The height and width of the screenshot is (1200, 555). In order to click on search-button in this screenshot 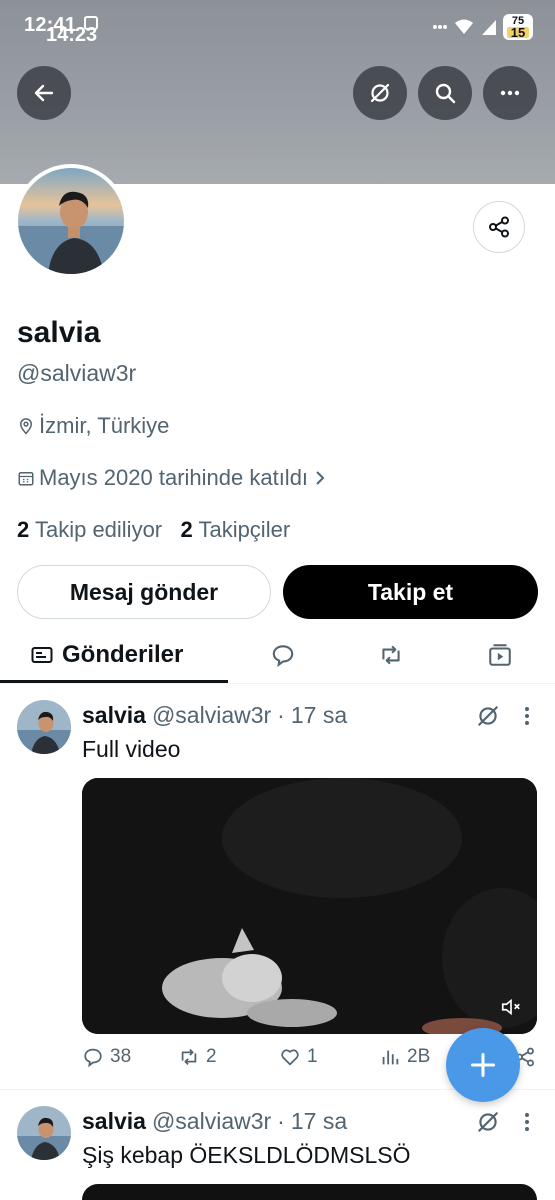, I will do `click(445, 93)`.